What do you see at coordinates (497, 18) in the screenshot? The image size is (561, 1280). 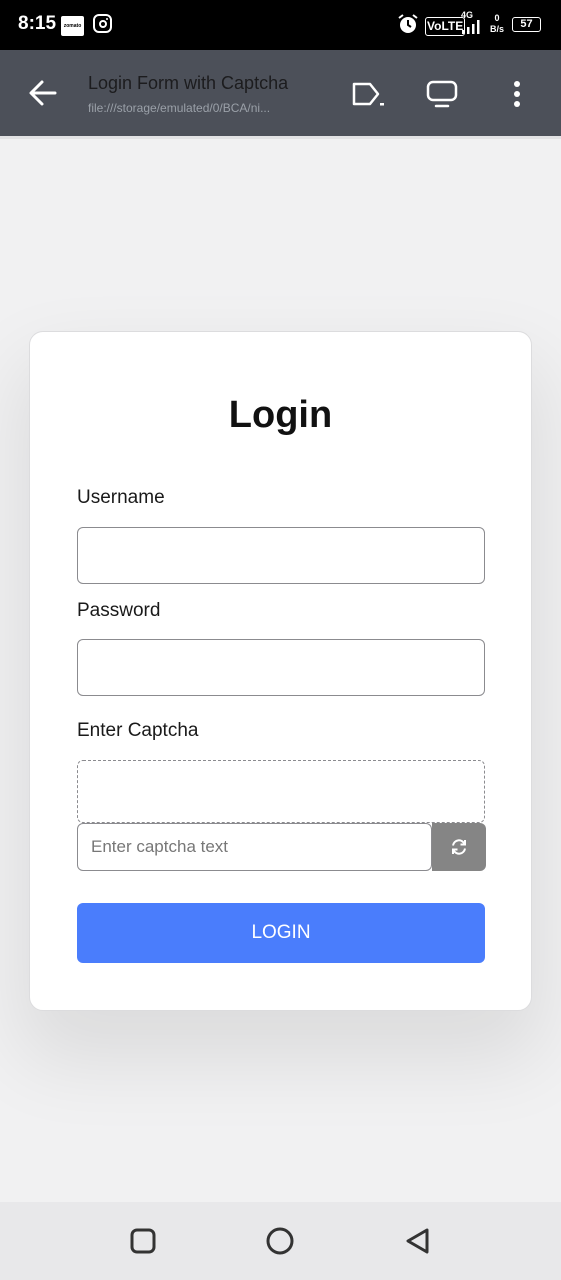 I see `net-speed-value: 0` at bounding box center [497, 18].